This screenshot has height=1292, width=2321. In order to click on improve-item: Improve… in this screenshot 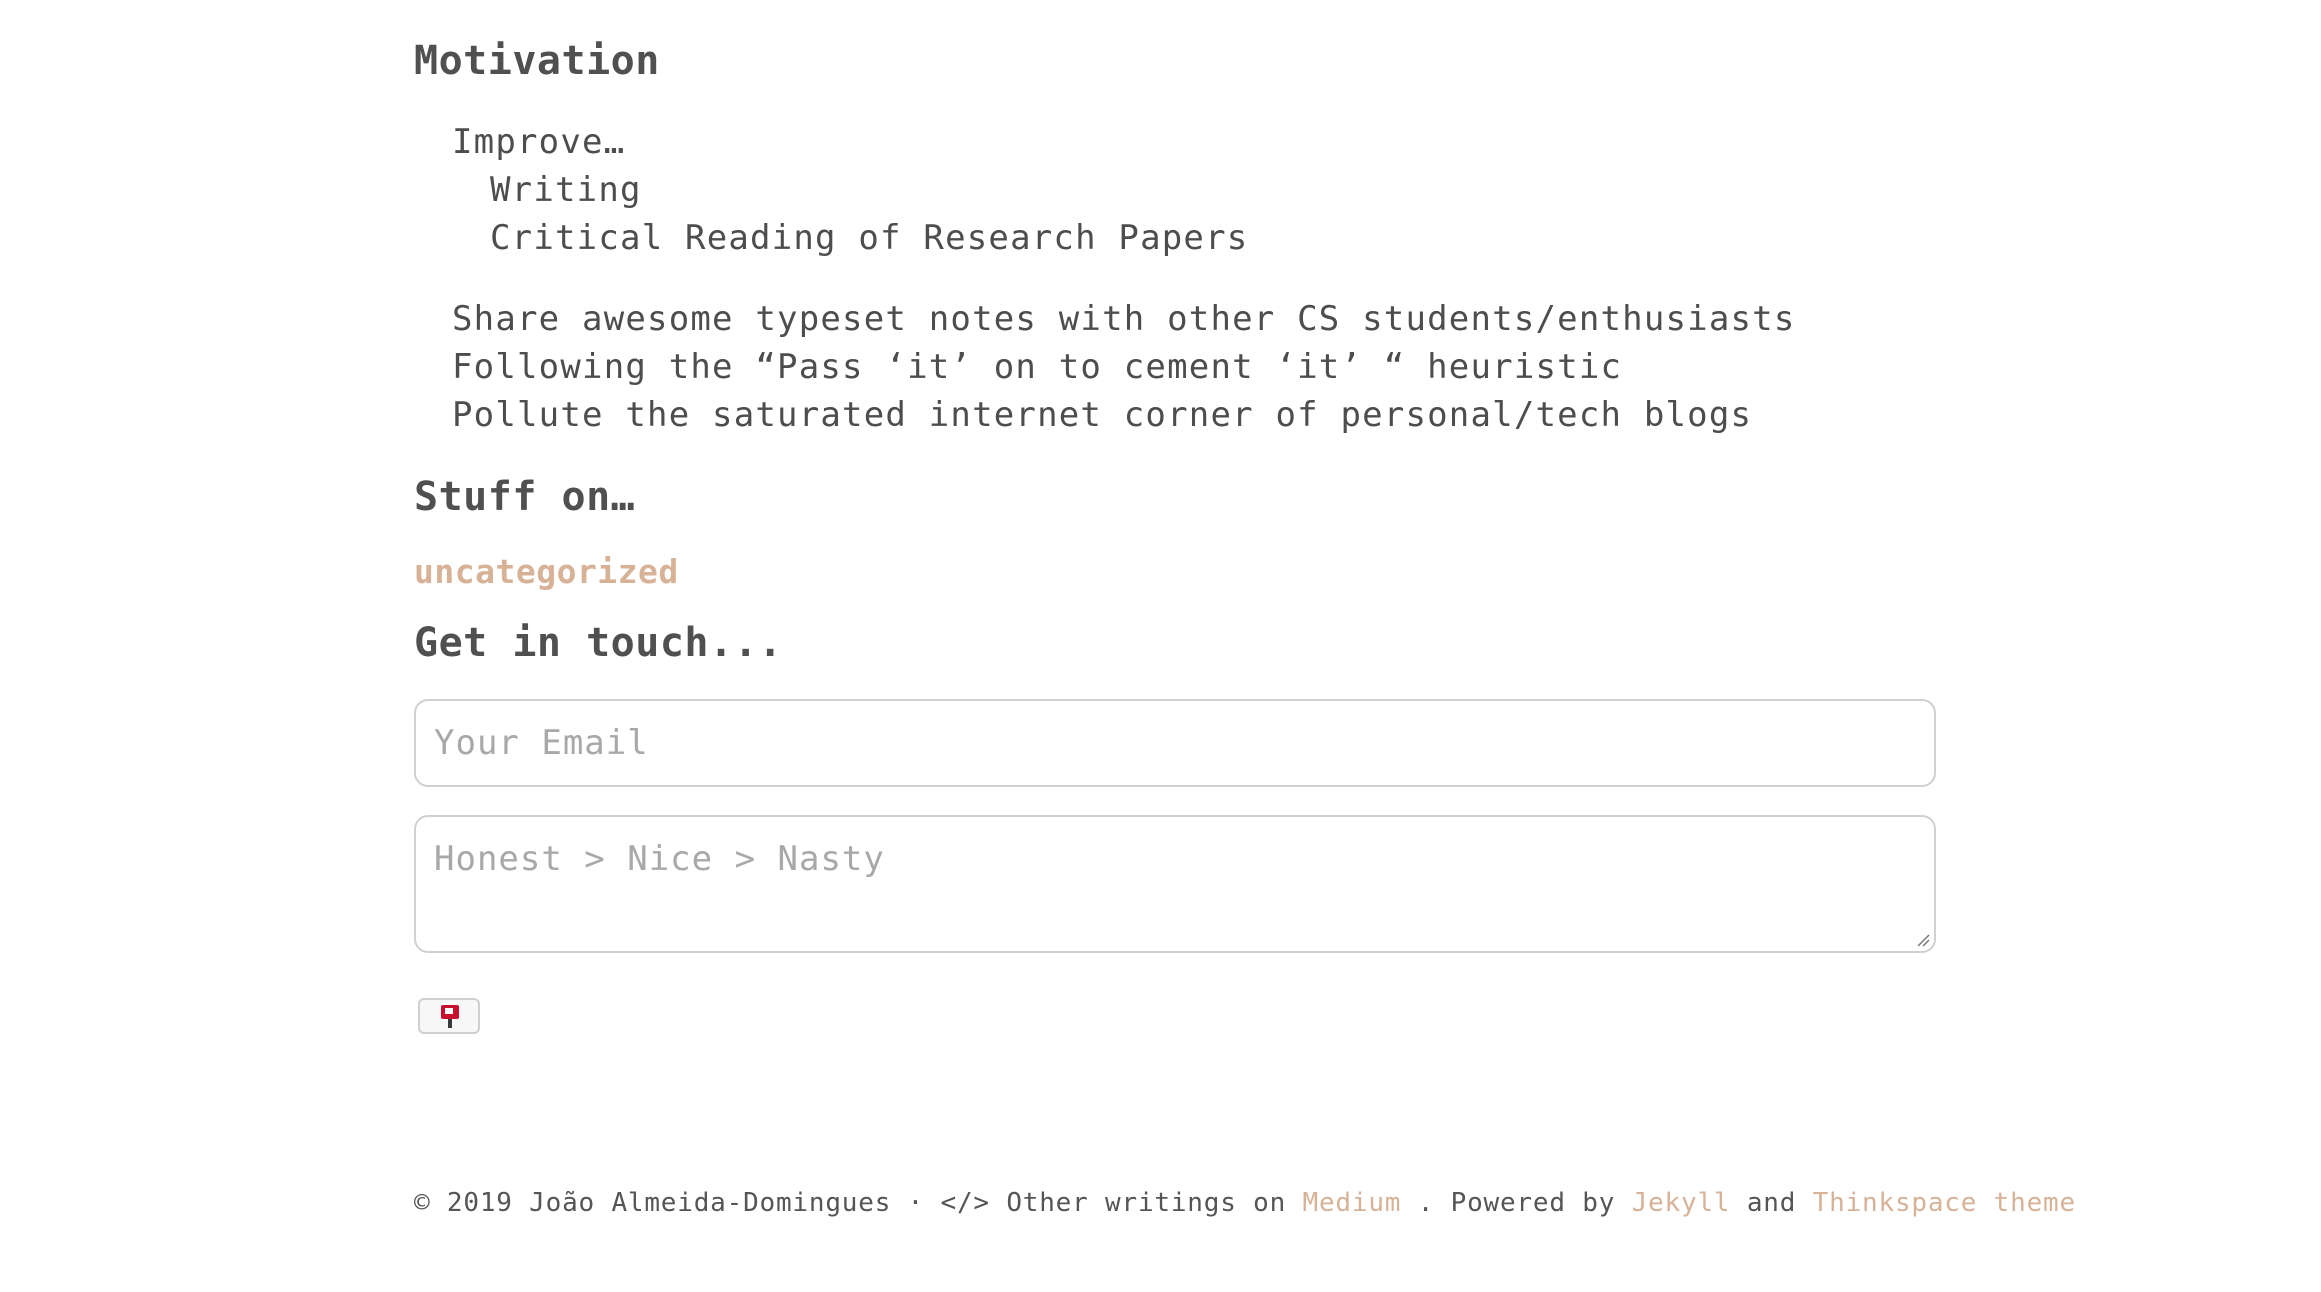, I will do `click(539, 142)`.